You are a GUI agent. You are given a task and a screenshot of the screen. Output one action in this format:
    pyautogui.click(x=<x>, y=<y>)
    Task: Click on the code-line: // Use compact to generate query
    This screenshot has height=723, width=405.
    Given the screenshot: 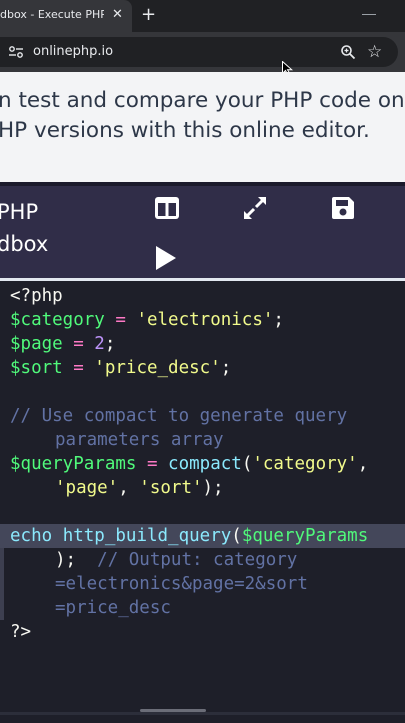 What is the action you would take?
    pyautogui.click(x=189, y=416)
    